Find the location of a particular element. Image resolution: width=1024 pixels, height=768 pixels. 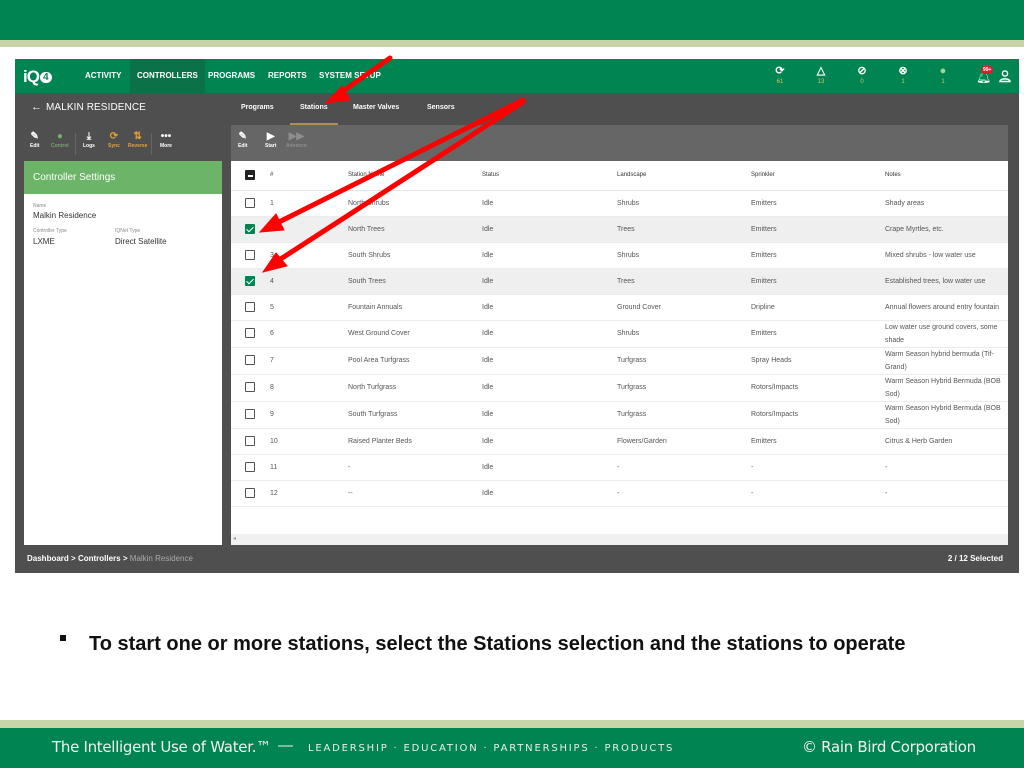

header-number: # is located at coordinates (308, 176).